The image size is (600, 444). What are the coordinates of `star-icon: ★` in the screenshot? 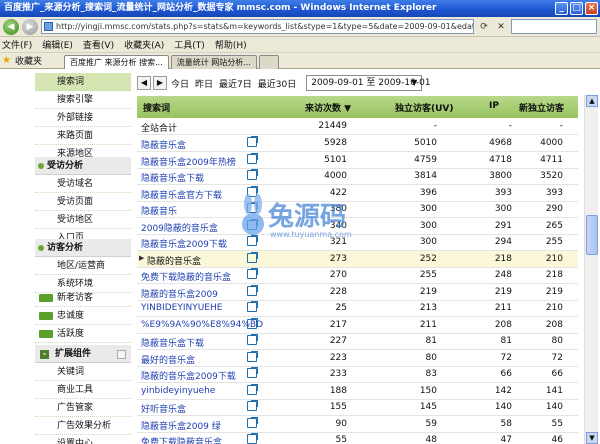 It's located at (6, 60).